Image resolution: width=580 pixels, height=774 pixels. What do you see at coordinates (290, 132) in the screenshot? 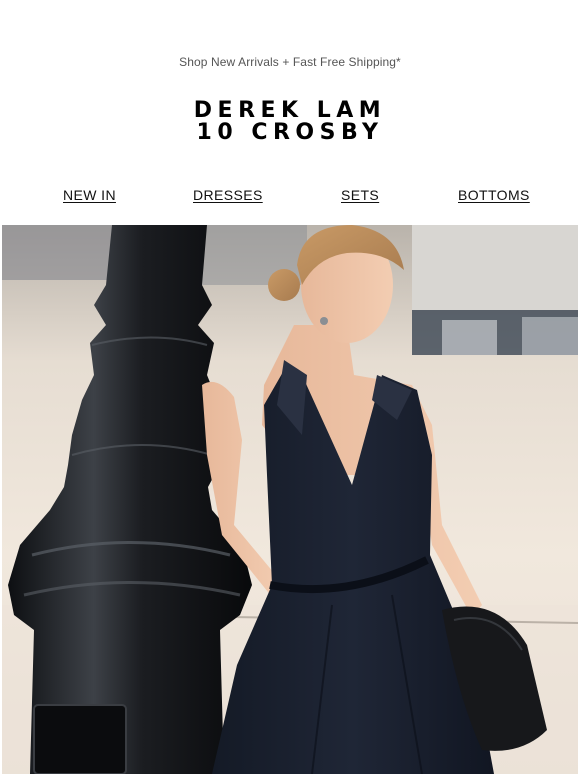
I see `brand-logo-line2: 10 CROSBY` at bounding box center [290, 132].